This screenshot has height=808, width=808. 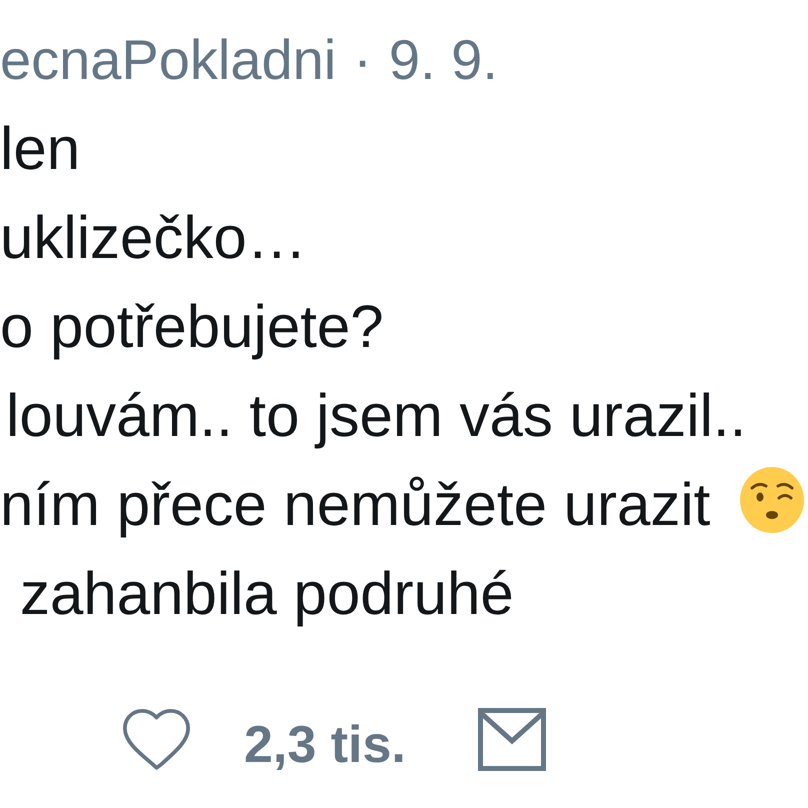 I want to click on like-count: 2,3 tis., so click(x=325, y=745).